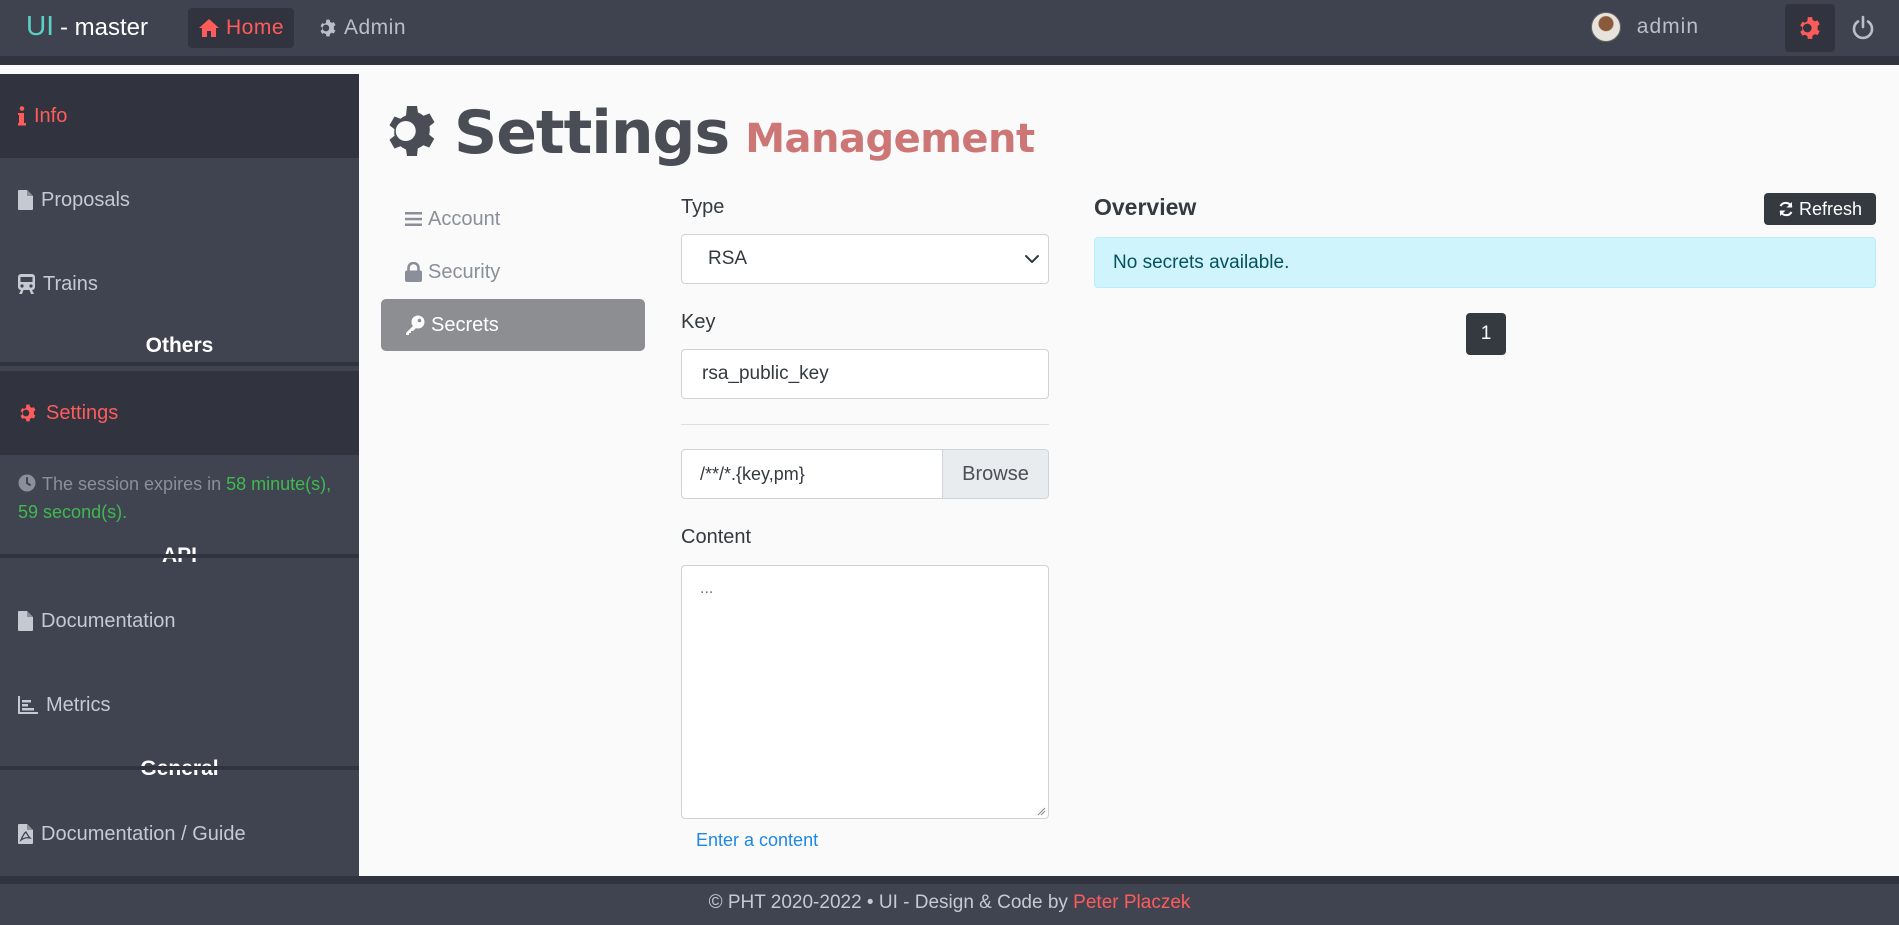 The height and width of the screenshot is (925, 1899). What do you see at coordinates (375, 27) in the screenshot?
I see `nav-admin-label: Admin` at bounding box center [375, 27].